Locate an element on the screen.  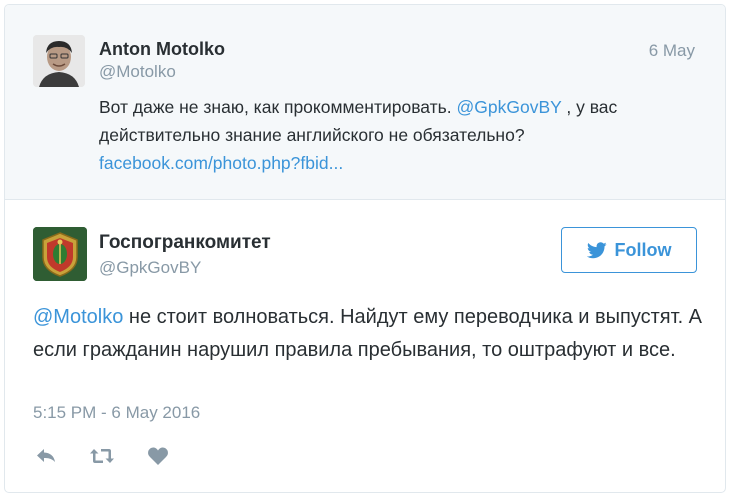
border-guard-emblem-icon is located at coordinates (60, 254).